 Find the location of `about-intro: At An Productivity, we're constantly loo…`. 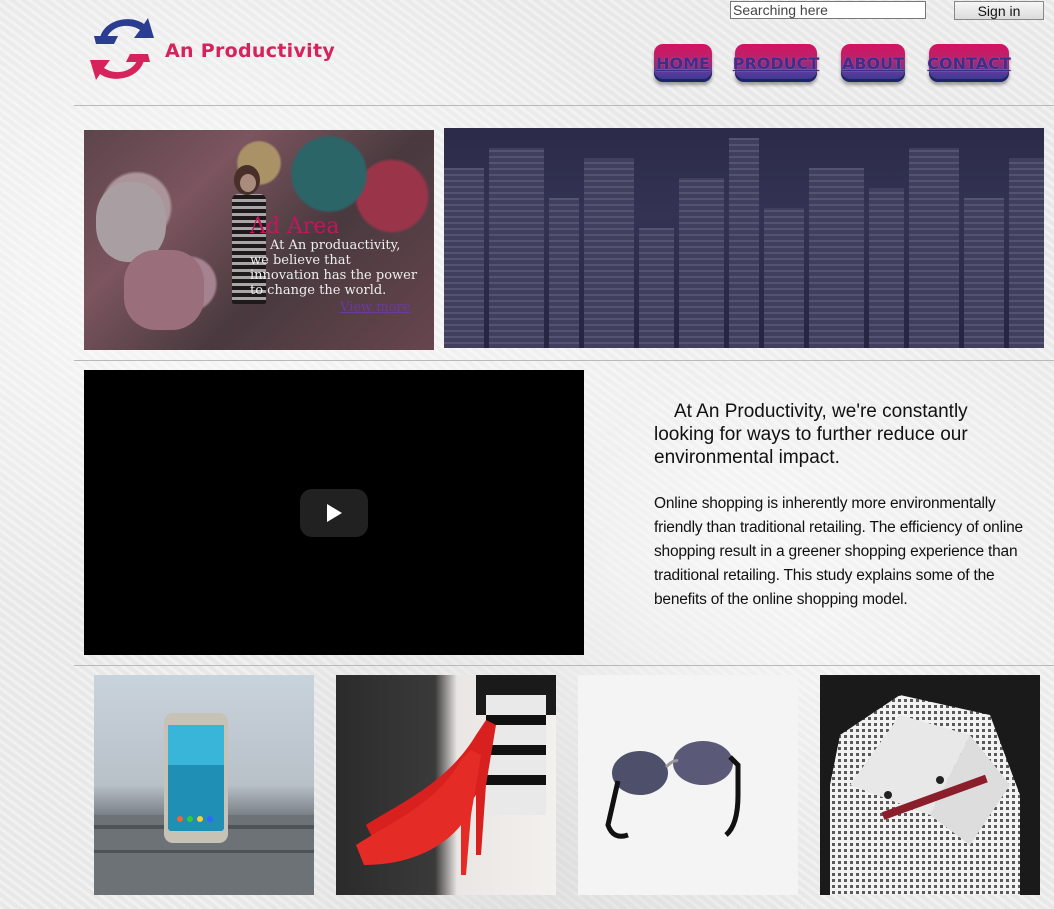

about-intro: At An Productivity, we're constantly loo… is located at coordinates (811, 434).